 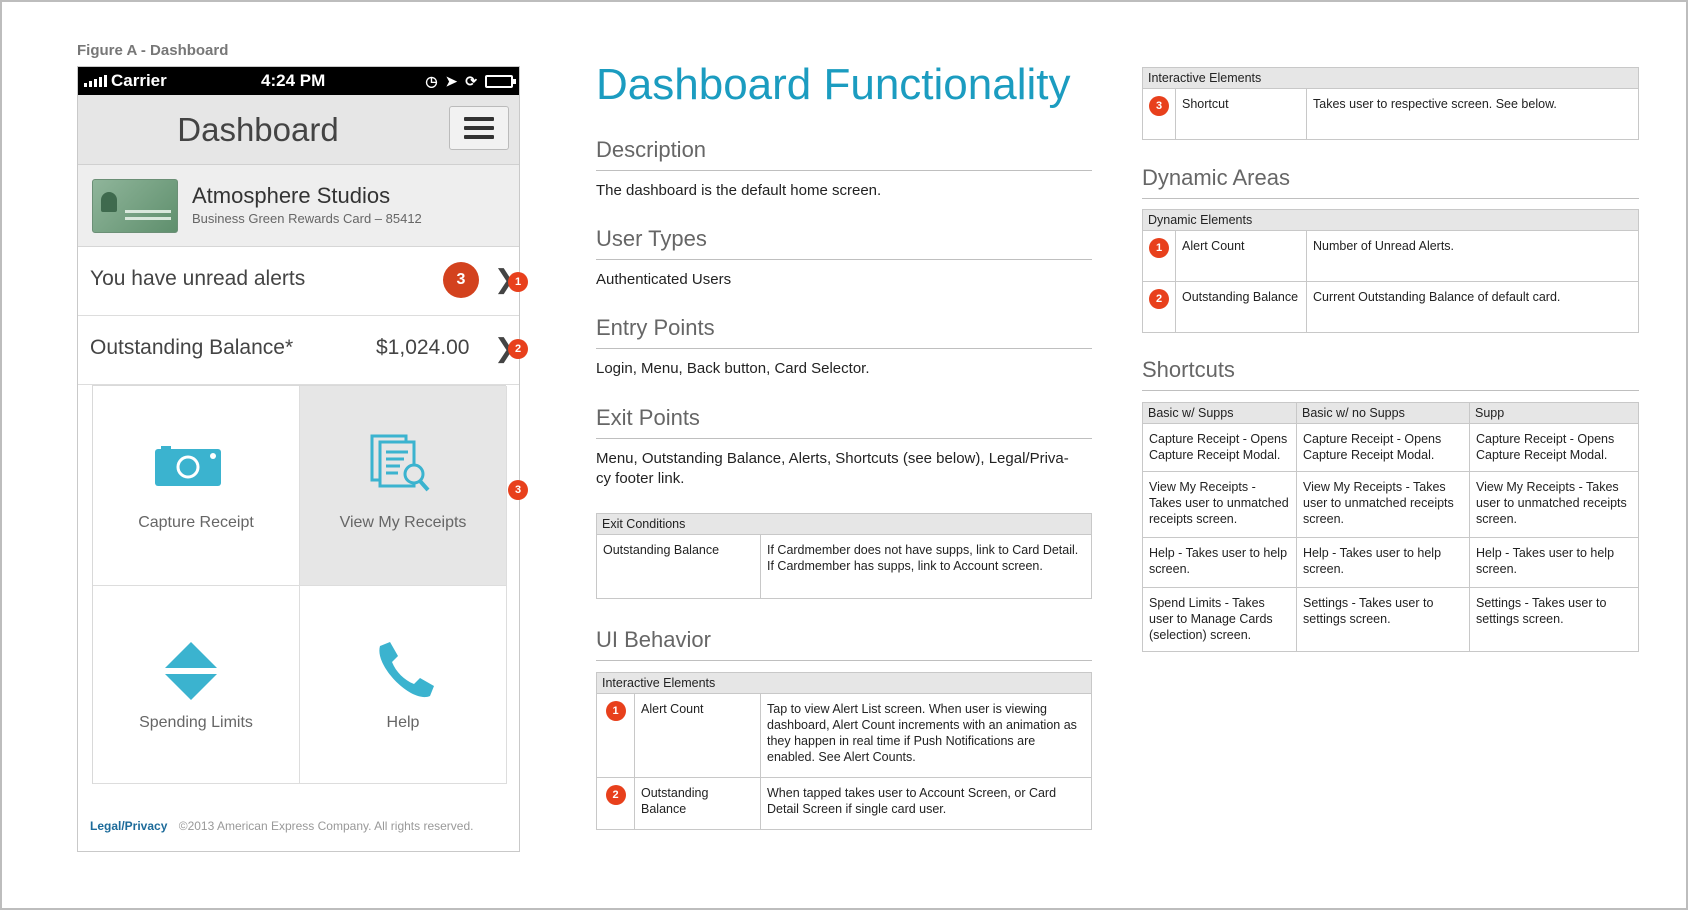 I want to click on balance-label: Outstanding Balance*, so click(x=192, y=347).